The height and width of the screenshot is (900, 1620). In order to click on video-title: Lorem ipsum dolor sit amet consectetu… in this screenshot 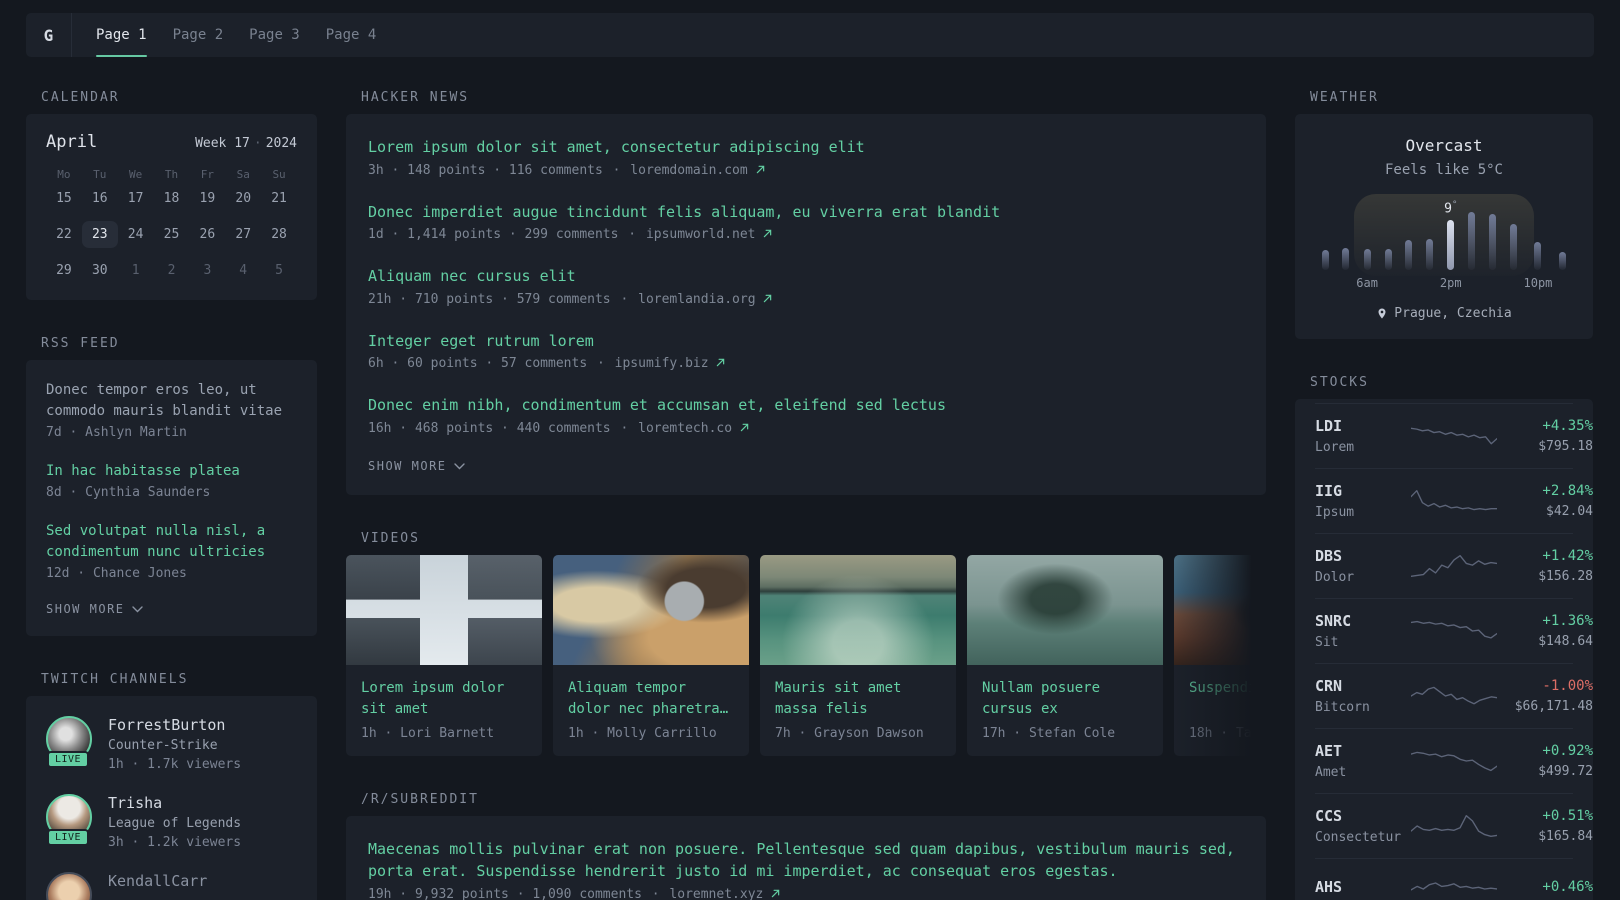, I will do `click(433, 698)`.